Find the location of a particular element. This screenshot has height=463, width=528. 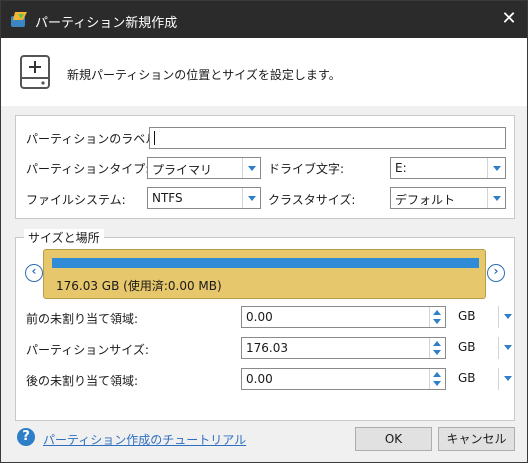

partition-size-value: 176.03 is located at coordinates (267, 348).